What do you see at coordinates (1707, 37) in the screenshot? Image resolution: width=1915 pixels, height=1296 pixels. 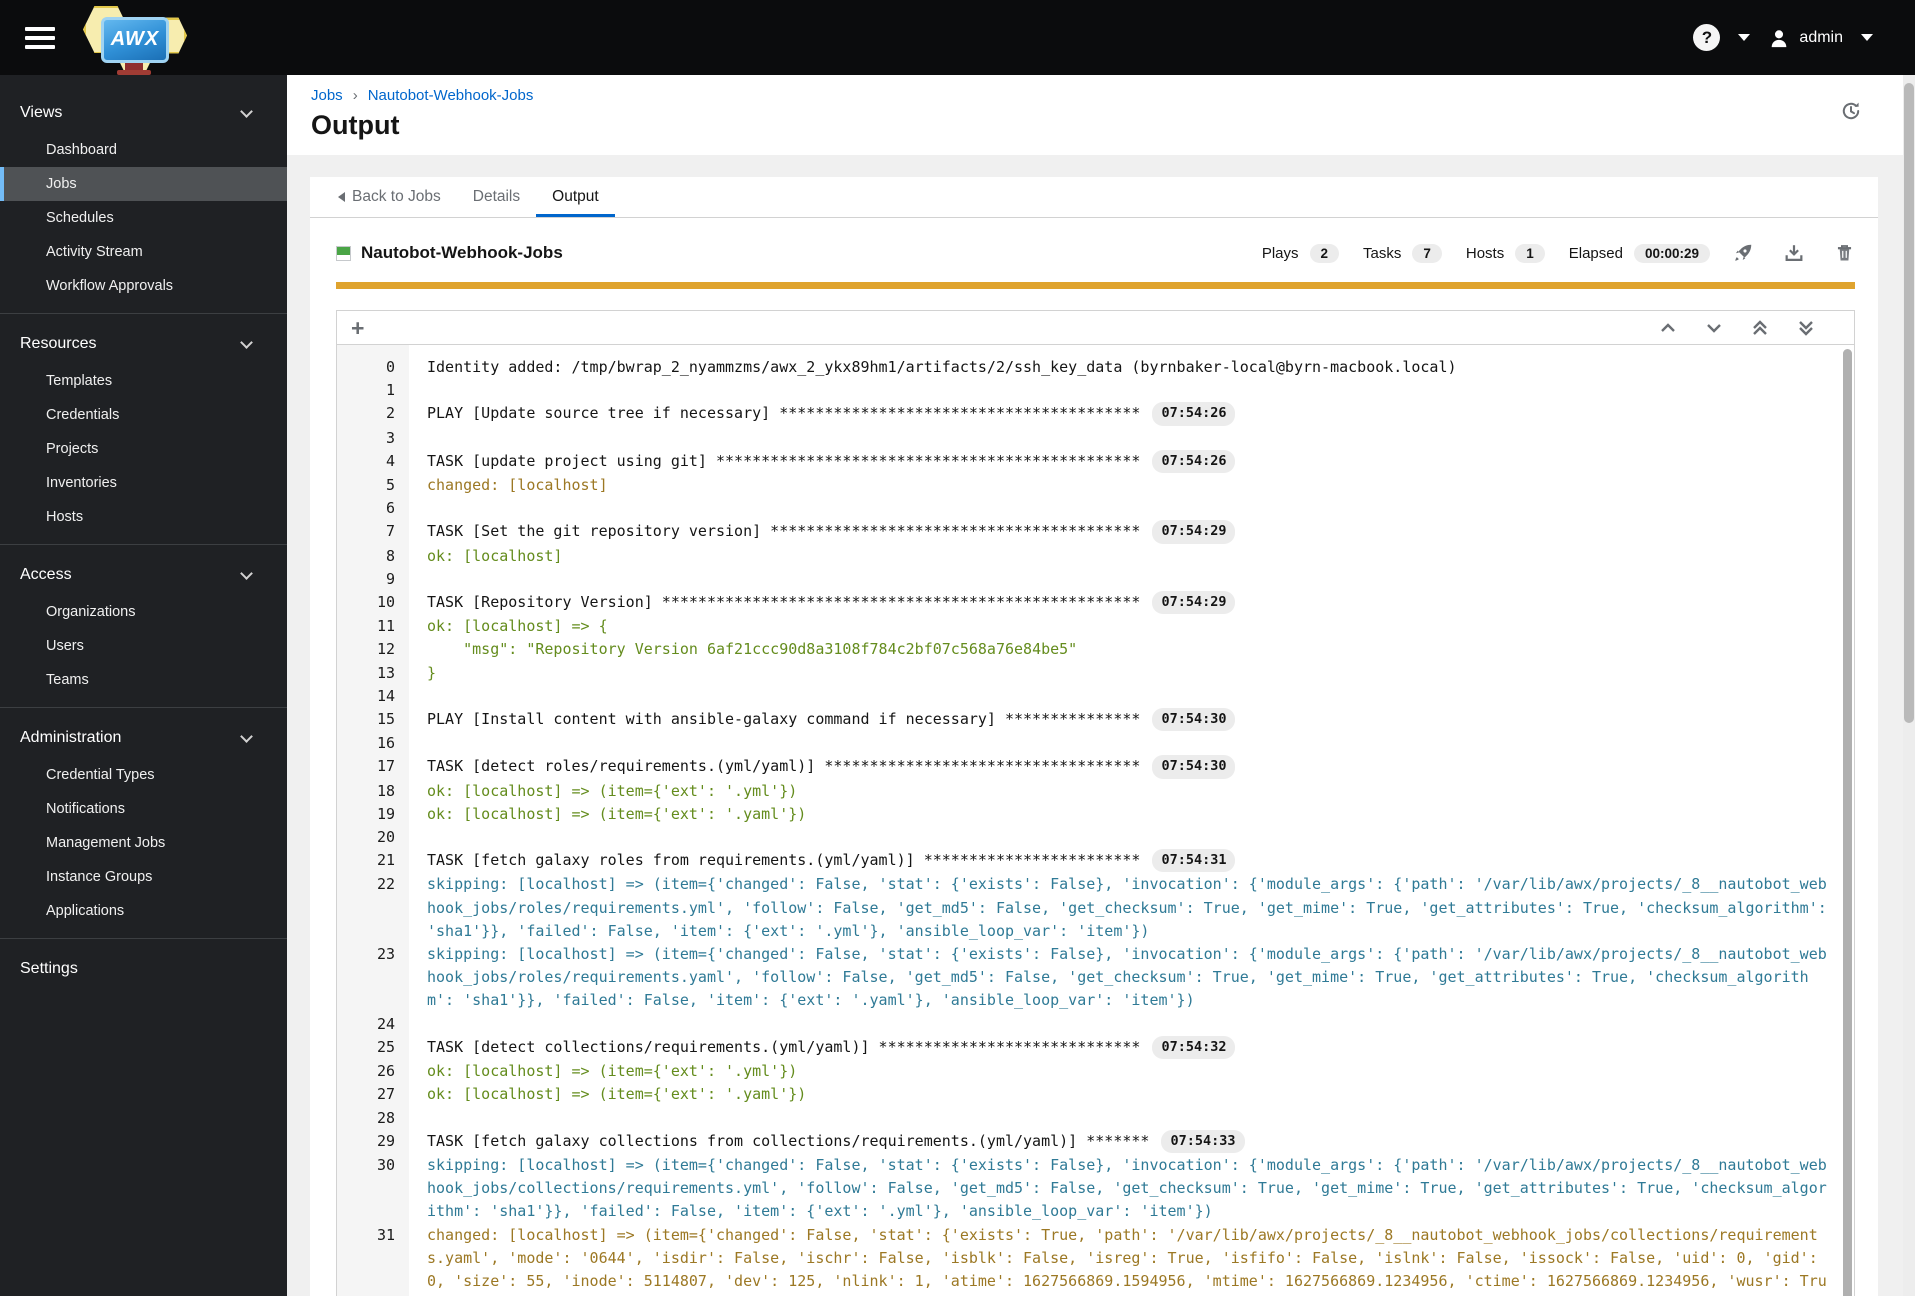 I see `help-icon: ?` at bounding box center [1707, 37].